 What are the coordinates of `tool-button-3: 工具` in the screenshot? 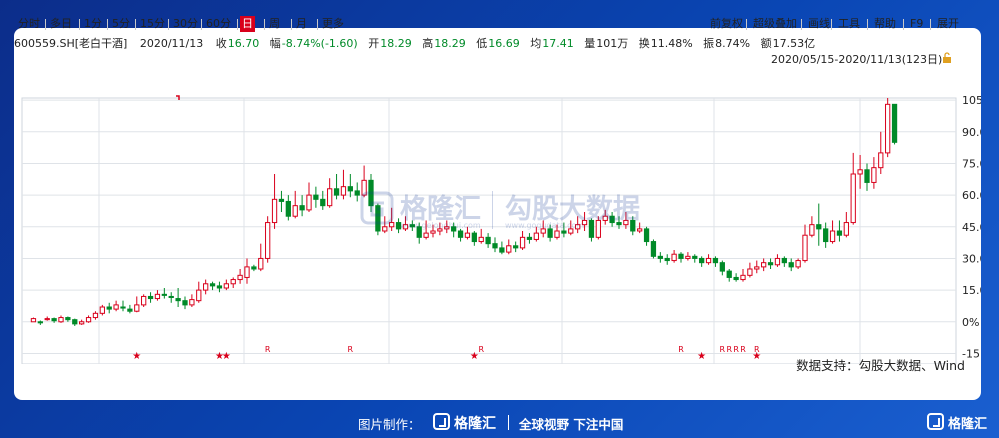 It's located at (849, 24).